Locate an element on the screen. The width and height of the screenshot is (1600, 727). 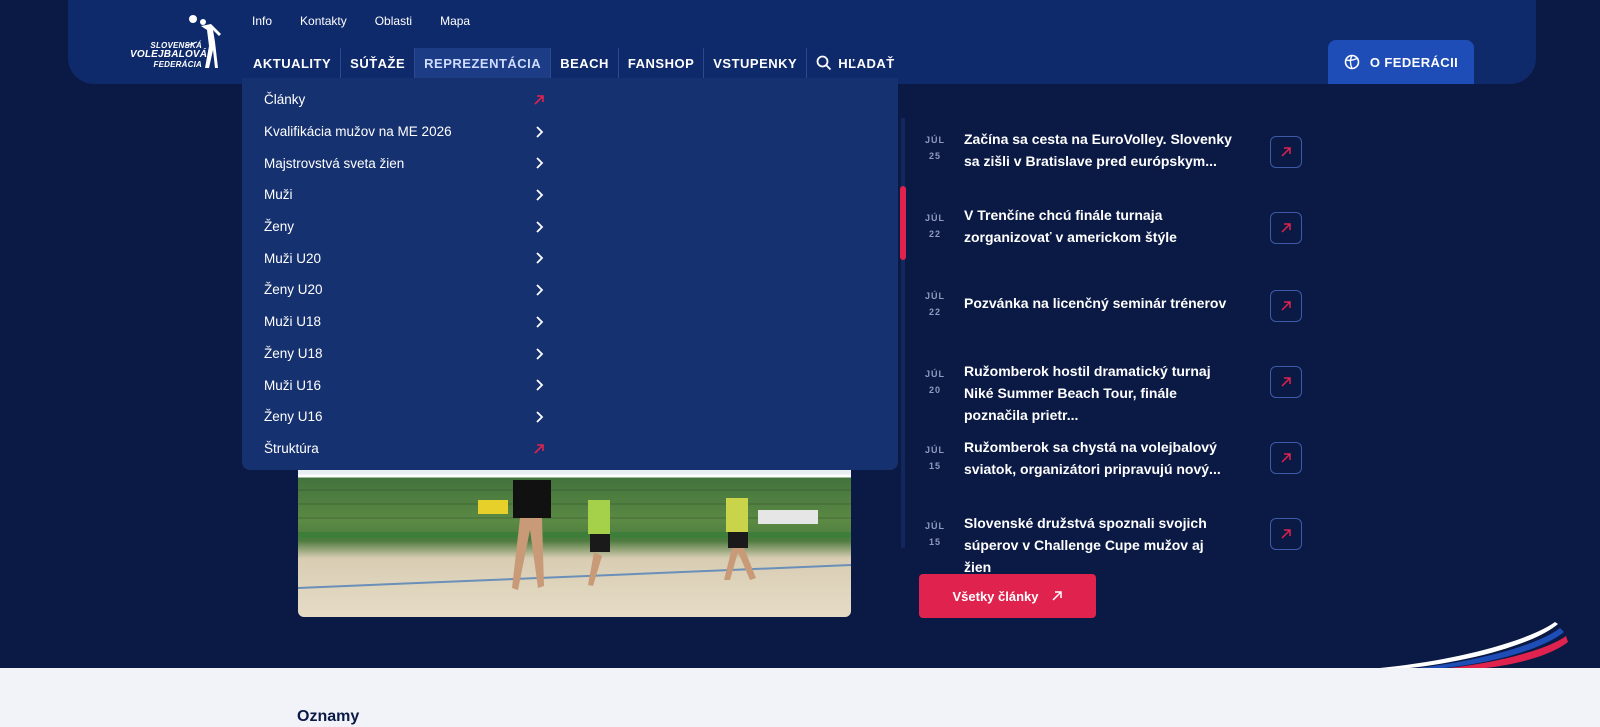
nav-vstupenky: VSTUPENKY is located at coordinates (756, 63).